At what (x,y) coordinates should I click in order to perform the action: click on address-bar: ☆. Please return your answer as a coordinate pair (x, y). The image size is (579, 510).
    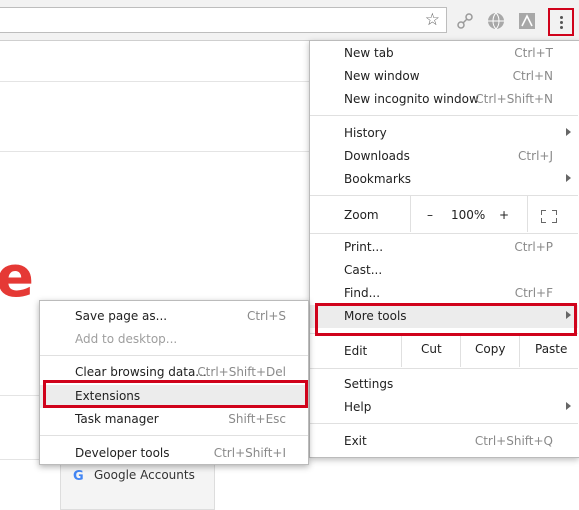
    Looking at the image, I should click on (223, 20).